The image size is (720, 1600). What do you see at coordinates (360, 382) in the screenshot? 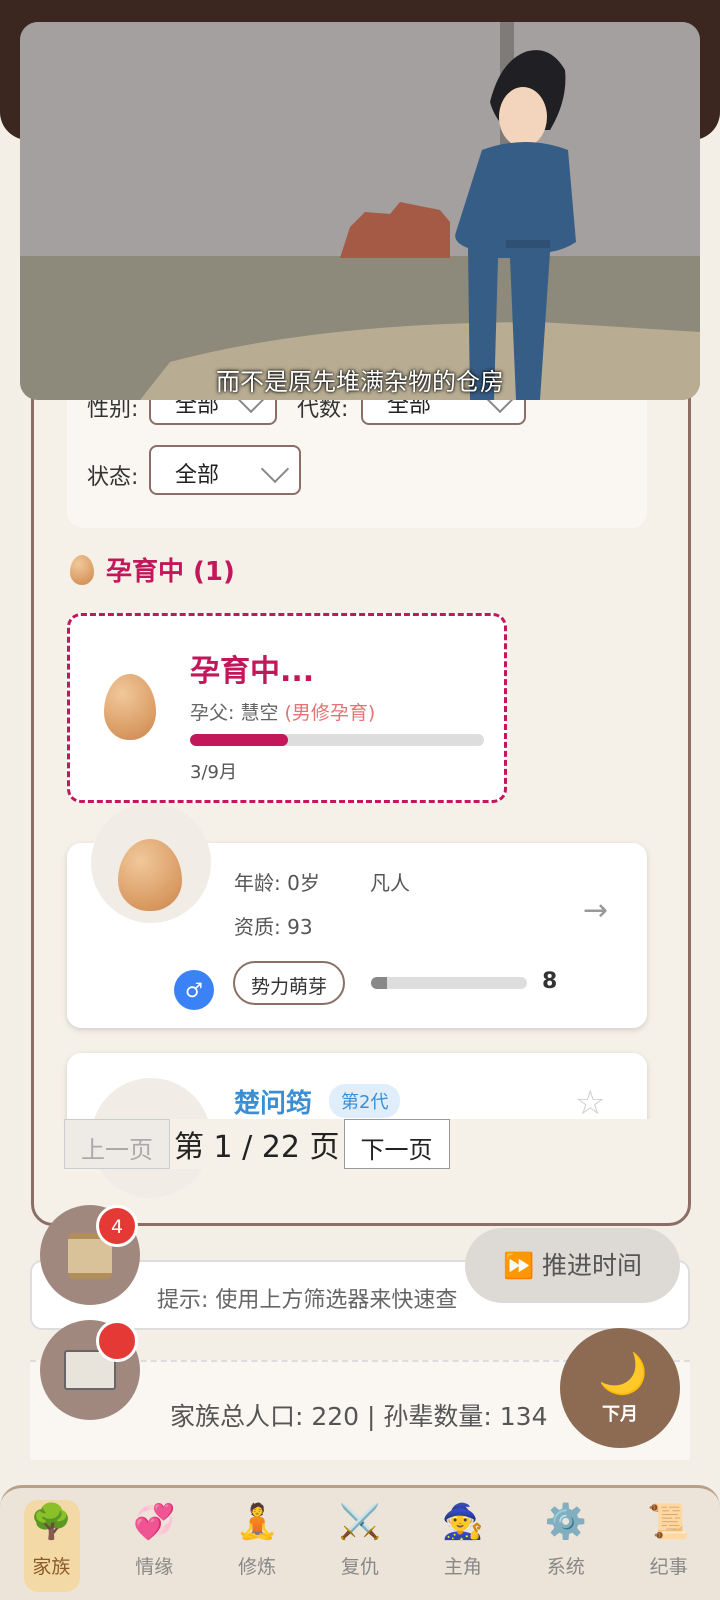
I see `video-subtitle: 而不是原先堆满杂物的仓房` at bounding box center [360, 382].